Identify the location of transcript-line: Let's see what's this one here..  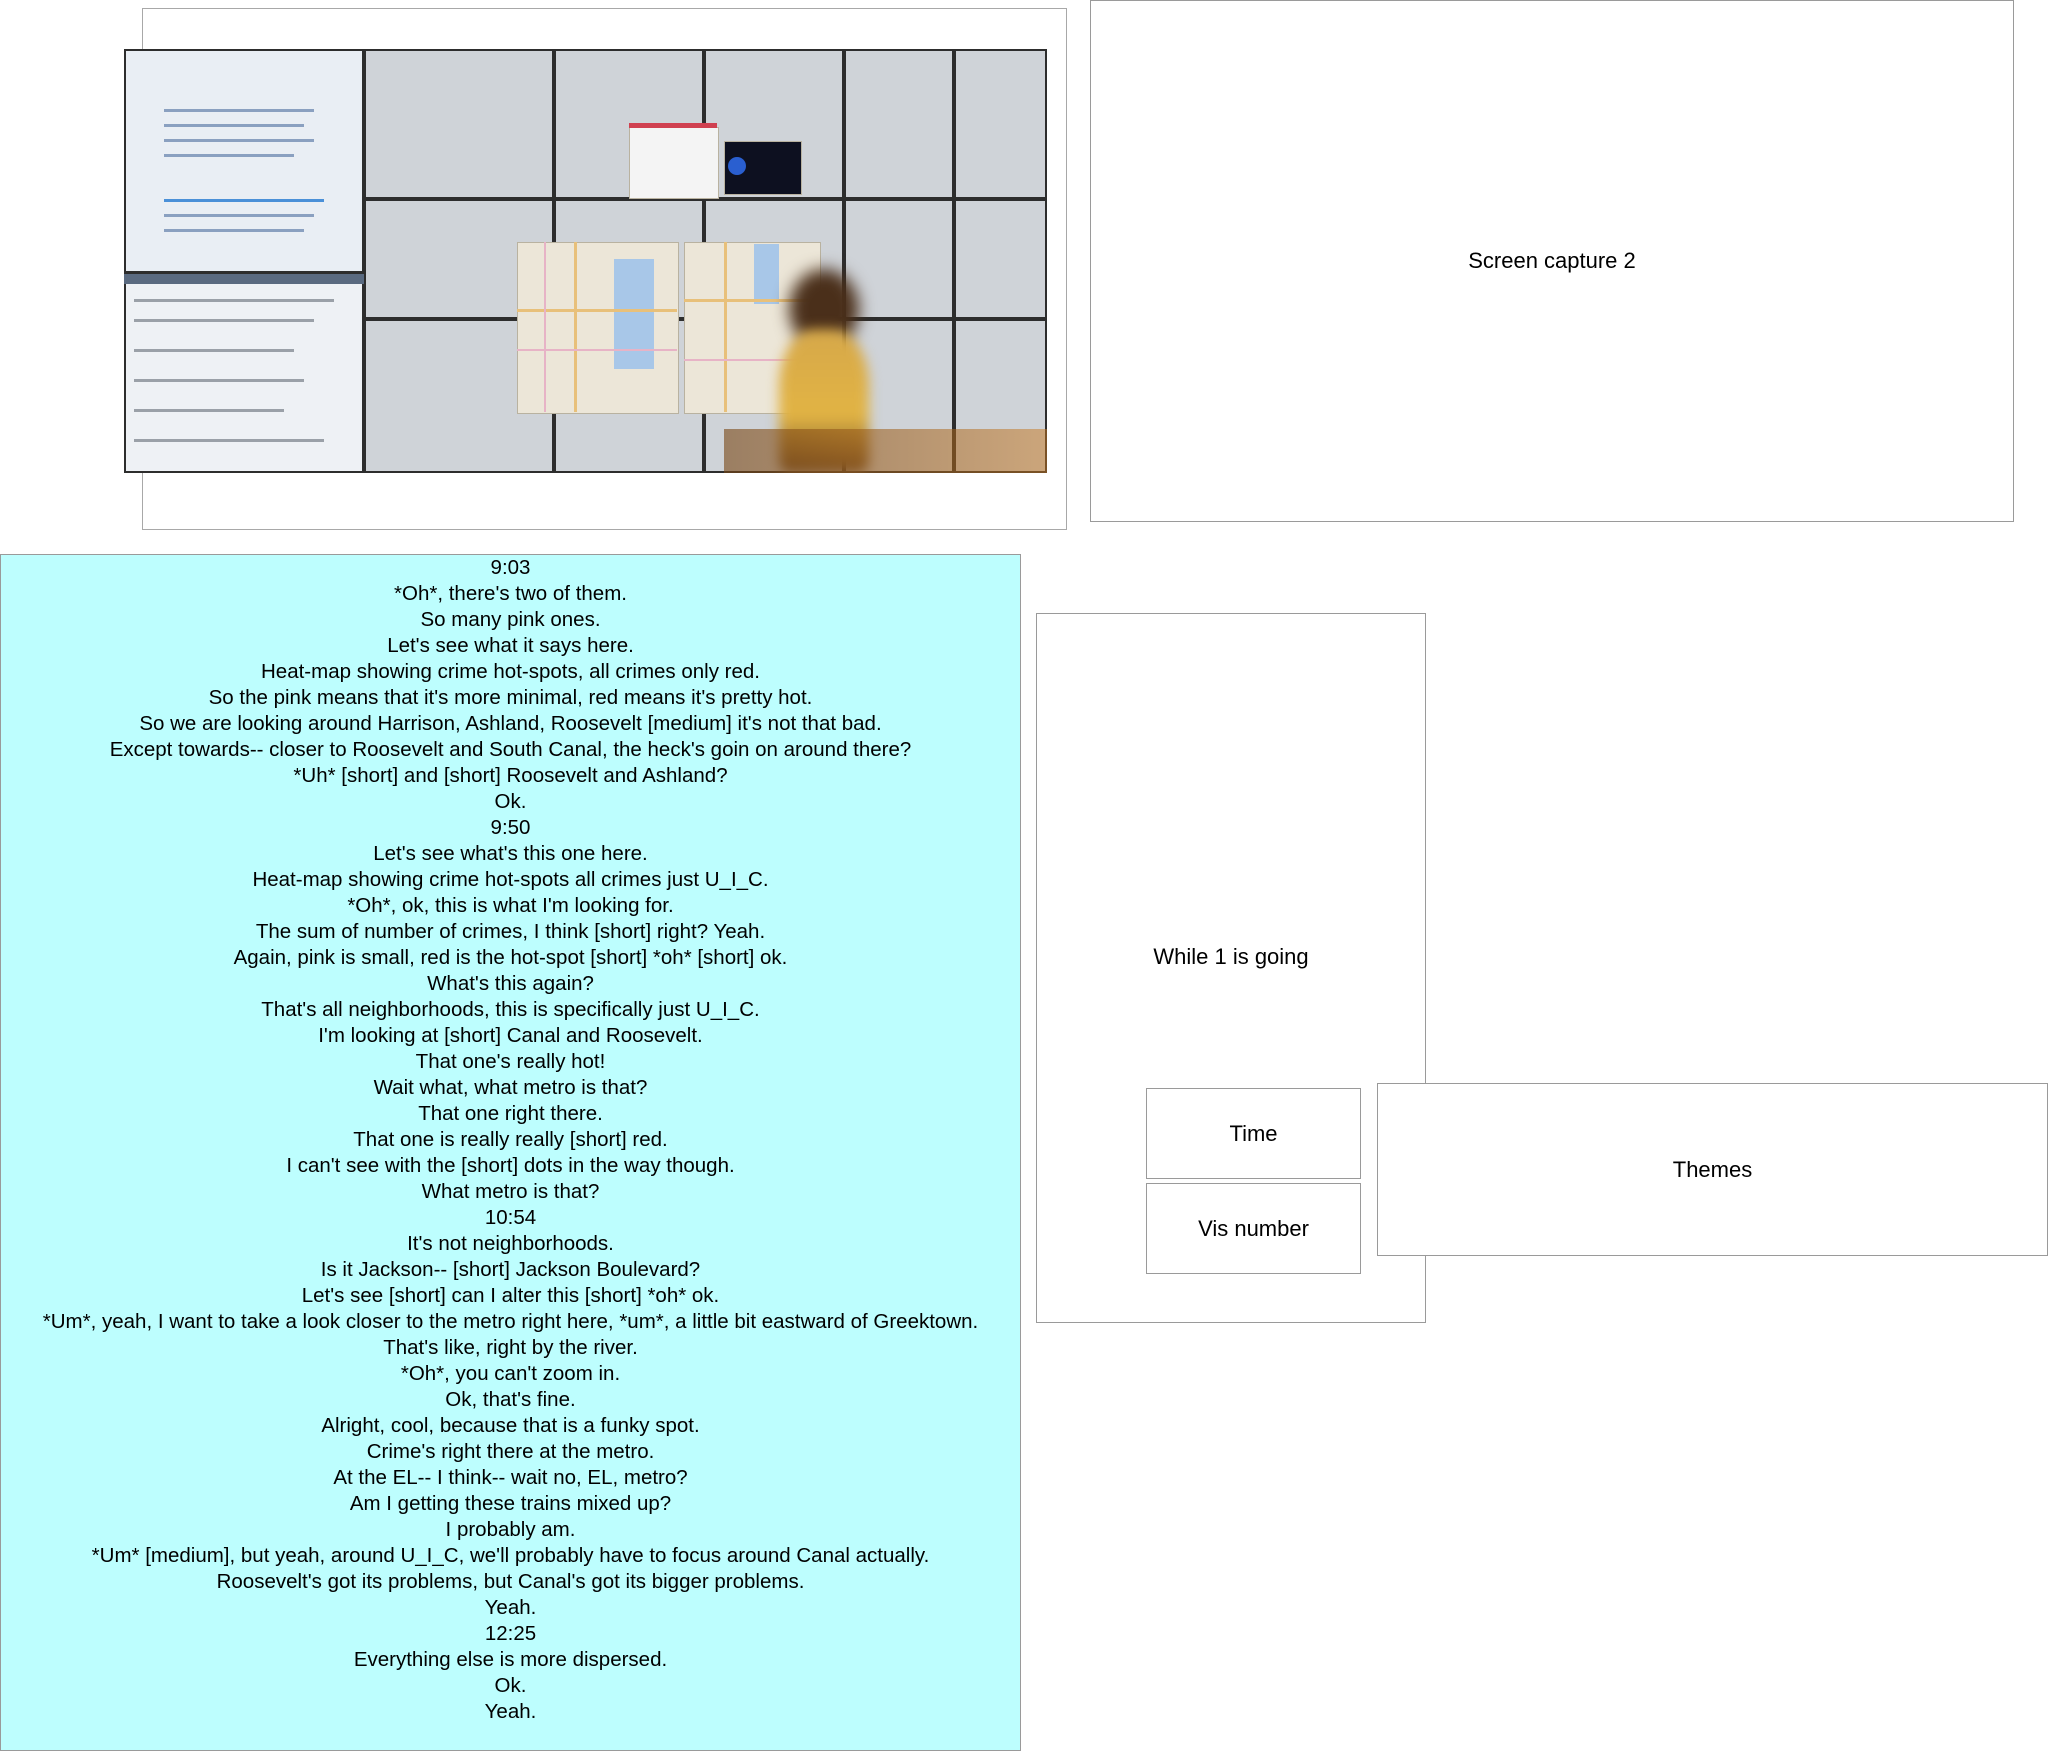
(510, 853).